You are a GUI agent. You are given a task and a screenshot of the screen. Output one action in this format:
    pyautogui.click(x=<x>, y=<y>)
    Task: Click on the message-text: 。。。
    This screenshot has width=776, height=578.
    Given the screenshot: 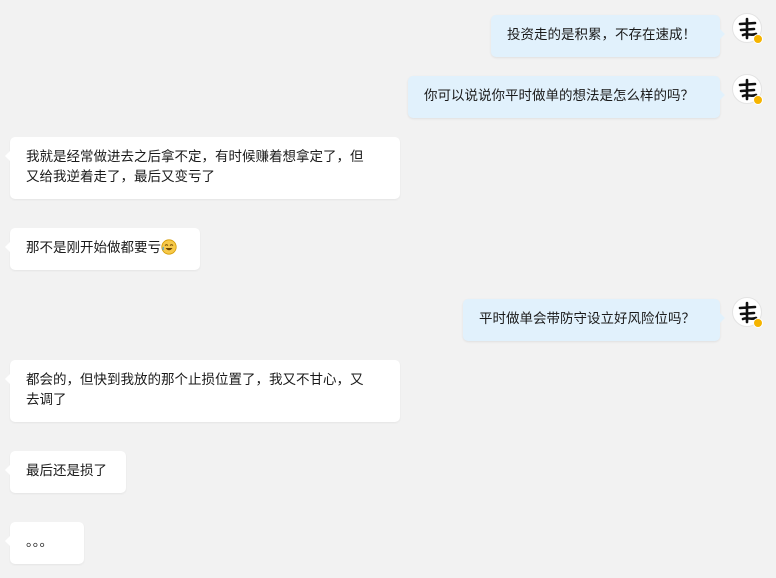 What is the action you would take?
    pyautogui.click(x=39, y=542)
    